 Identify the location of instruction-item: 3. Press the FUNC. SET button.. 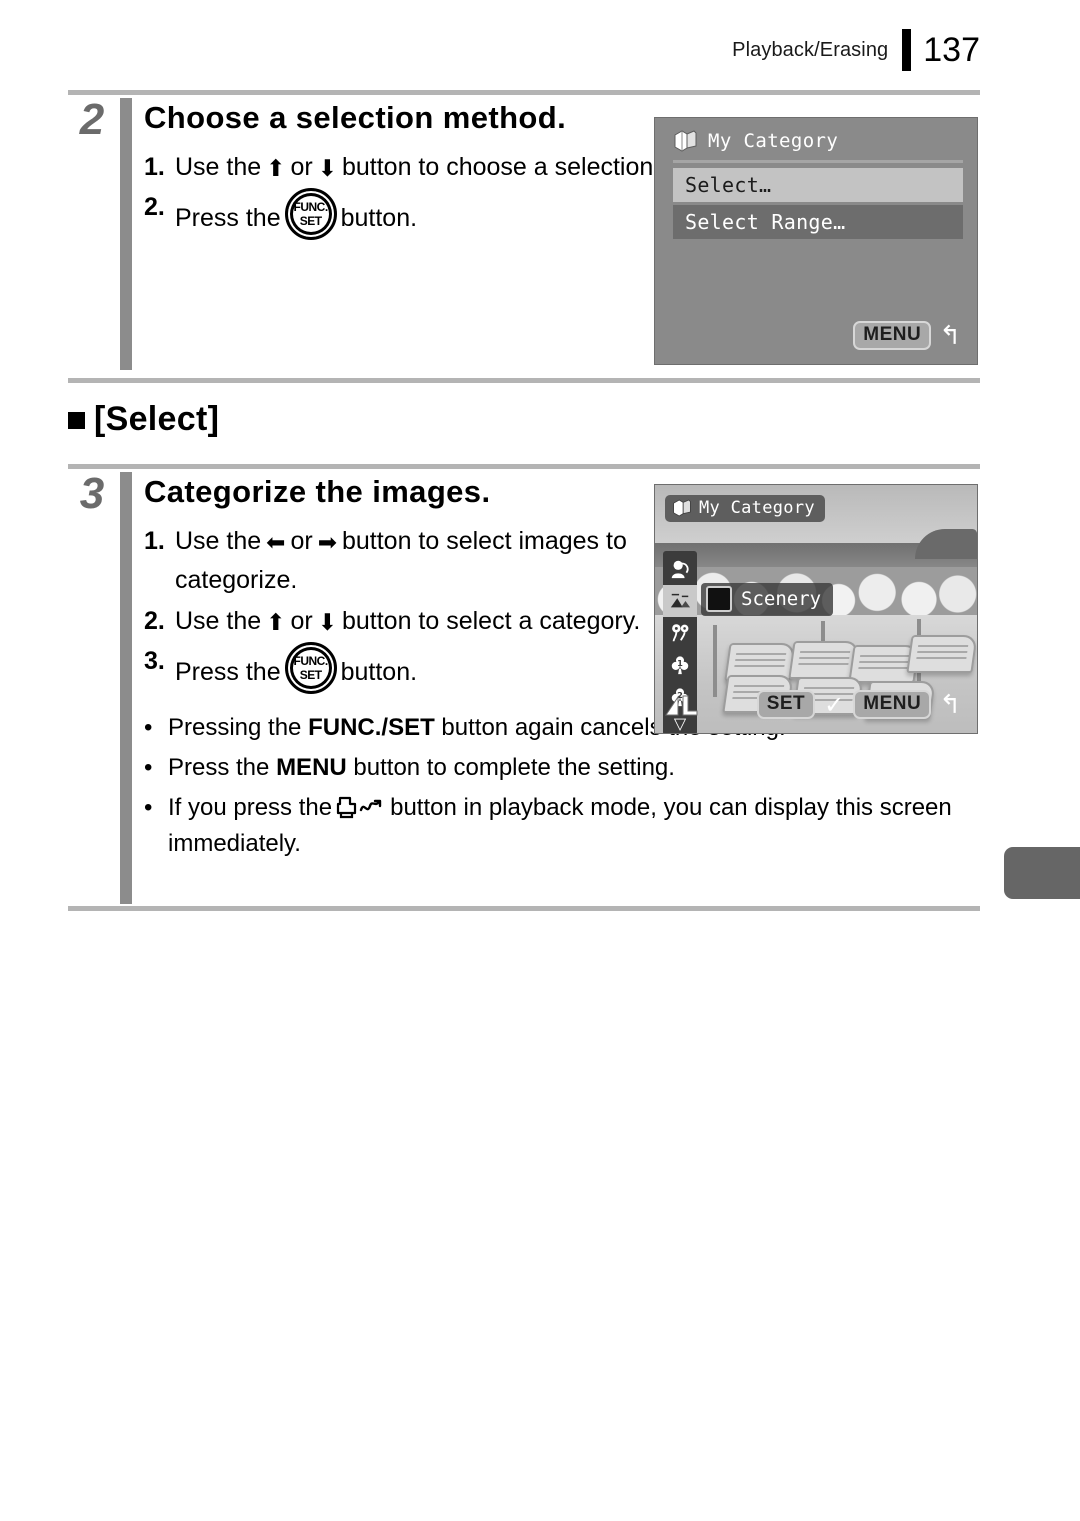
(399, 668).